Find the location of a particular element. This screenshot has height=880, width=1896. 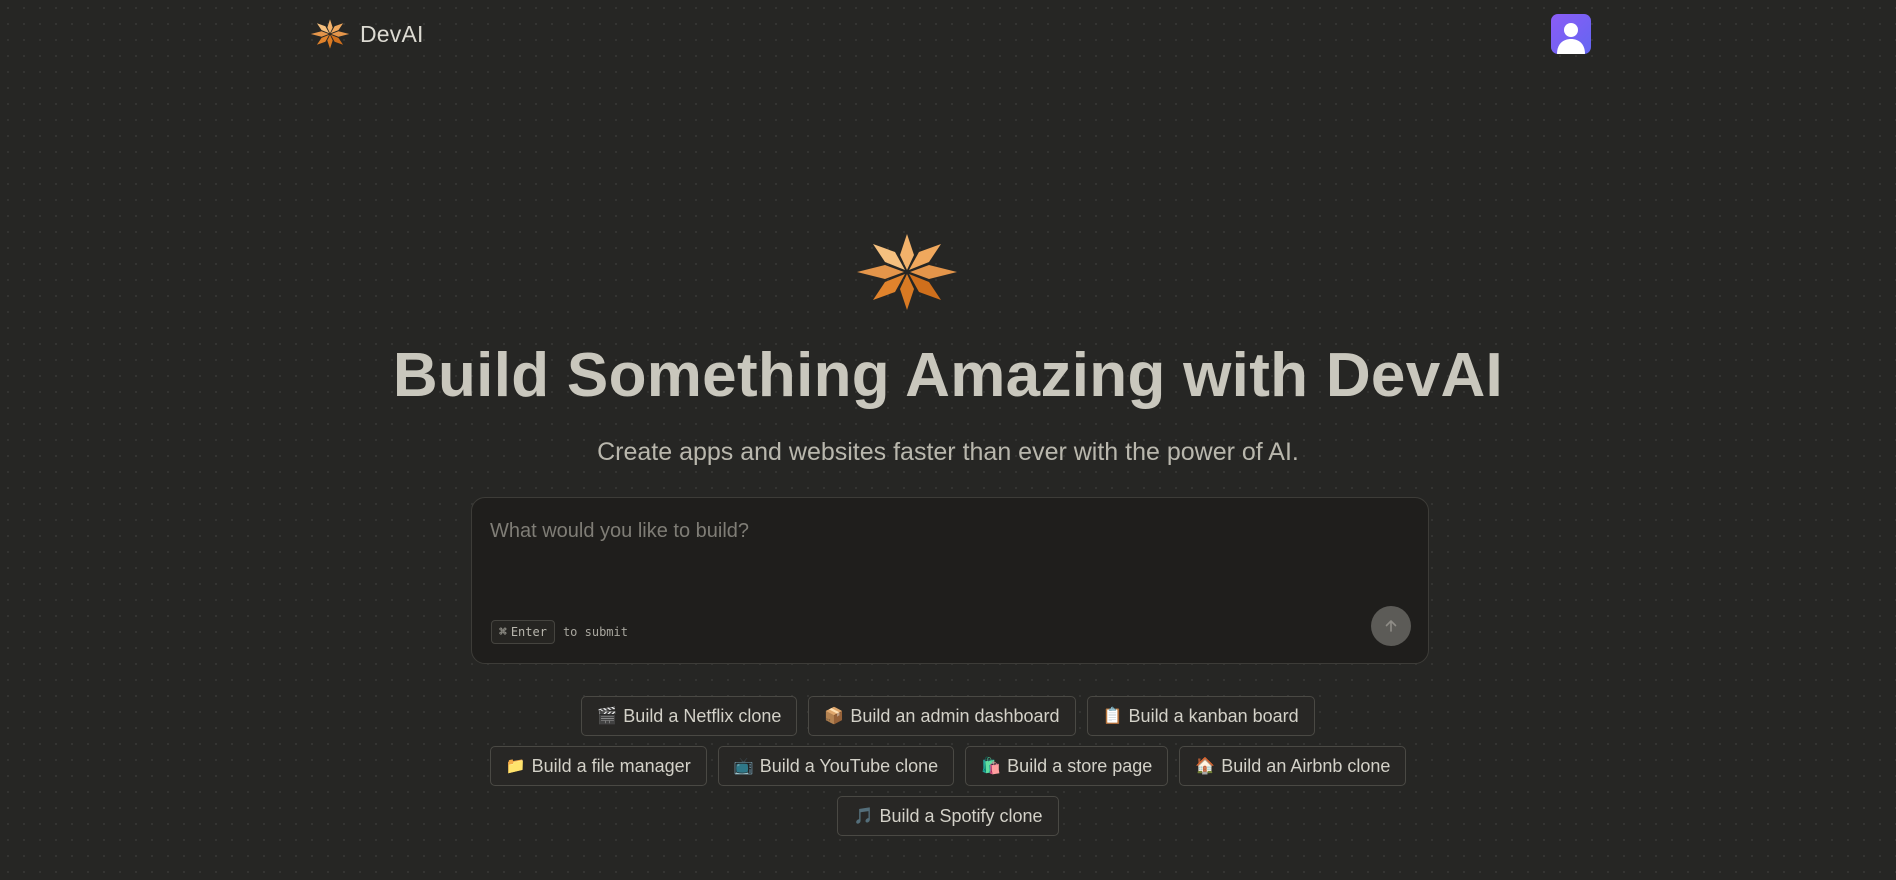

prompt-input is located at coordinates (940, 540).